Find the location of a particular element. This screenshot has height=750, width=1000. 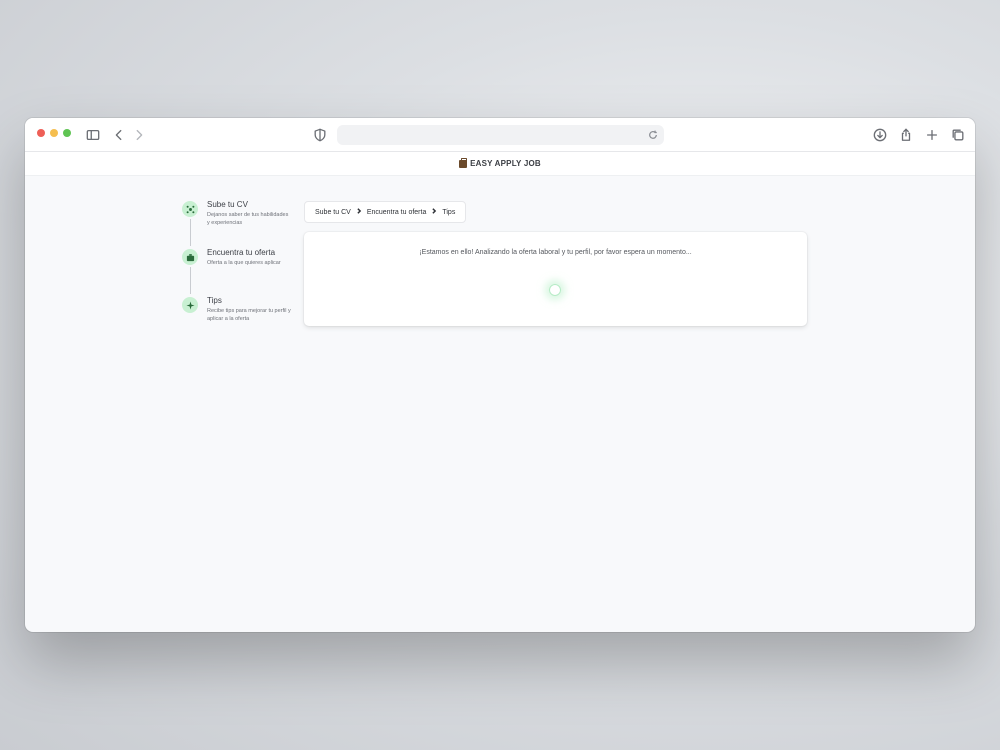

window-controls is located at coordinates (54, 133).